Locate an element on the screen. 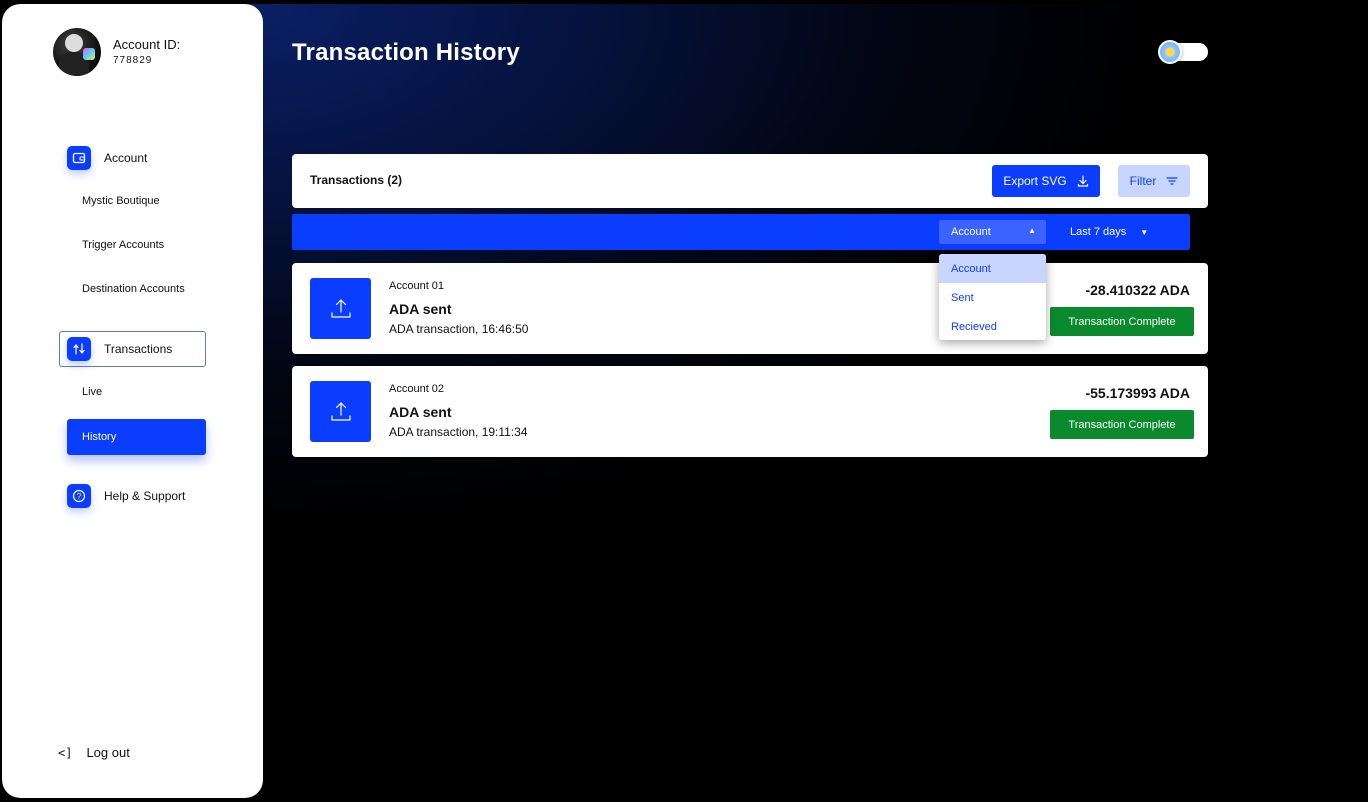  logout-button: <] Log out is located at coordinates (94, 752).